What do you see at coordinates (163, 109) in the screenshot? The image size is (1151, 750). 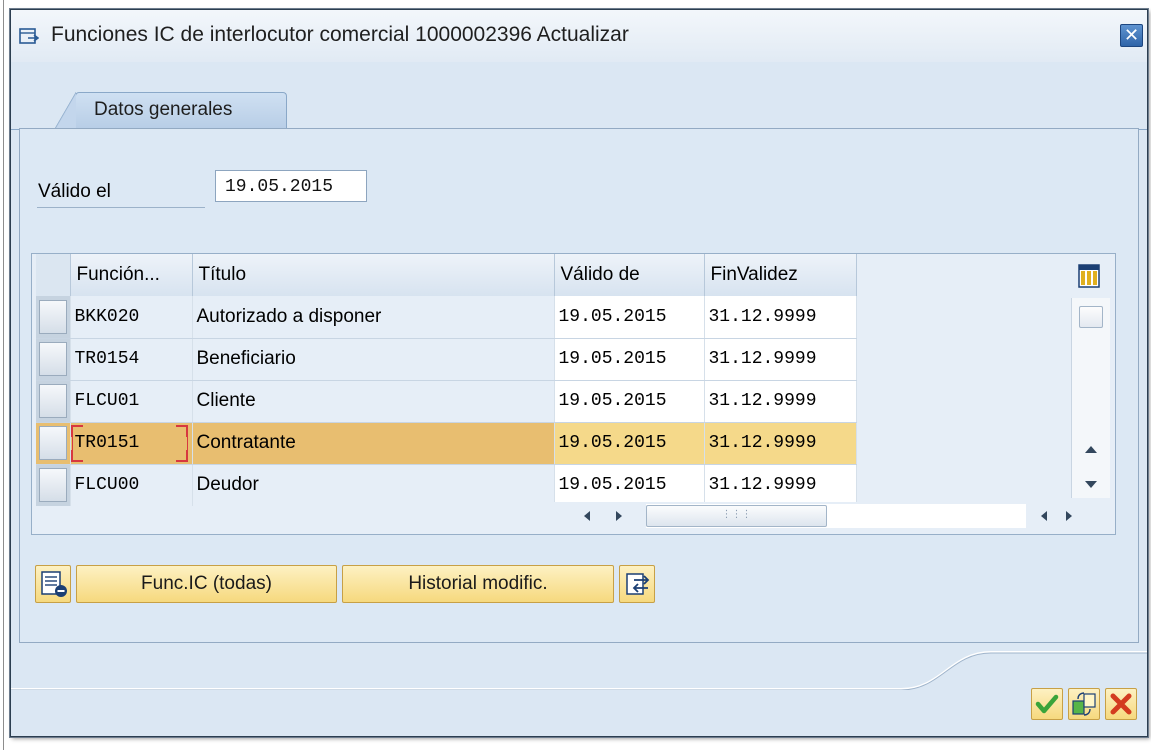 I see `tab-label: Datos generales` at bounding box center [163, 109].